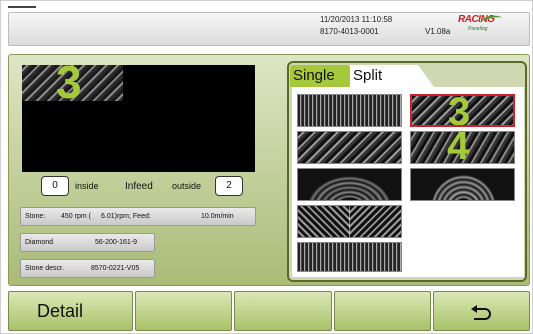 The width and height of the screenshot is (533, 334). Describe the element at coordinates (458, 147) in the screenshot. I see `pattern-number-label: 4` at that location.